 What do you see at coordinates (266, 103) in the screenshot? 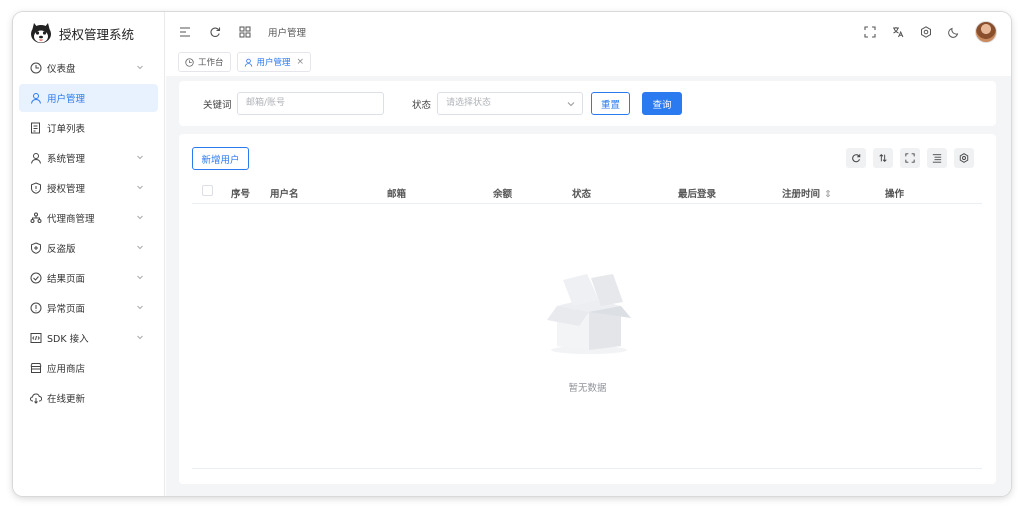
I see `keyword-placeholder: 邮箱/账号` at bounding box center [266, 103].